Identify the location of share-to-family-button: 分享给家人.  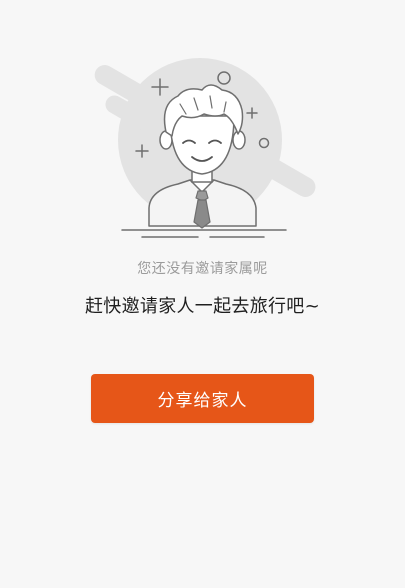
(202, 398).